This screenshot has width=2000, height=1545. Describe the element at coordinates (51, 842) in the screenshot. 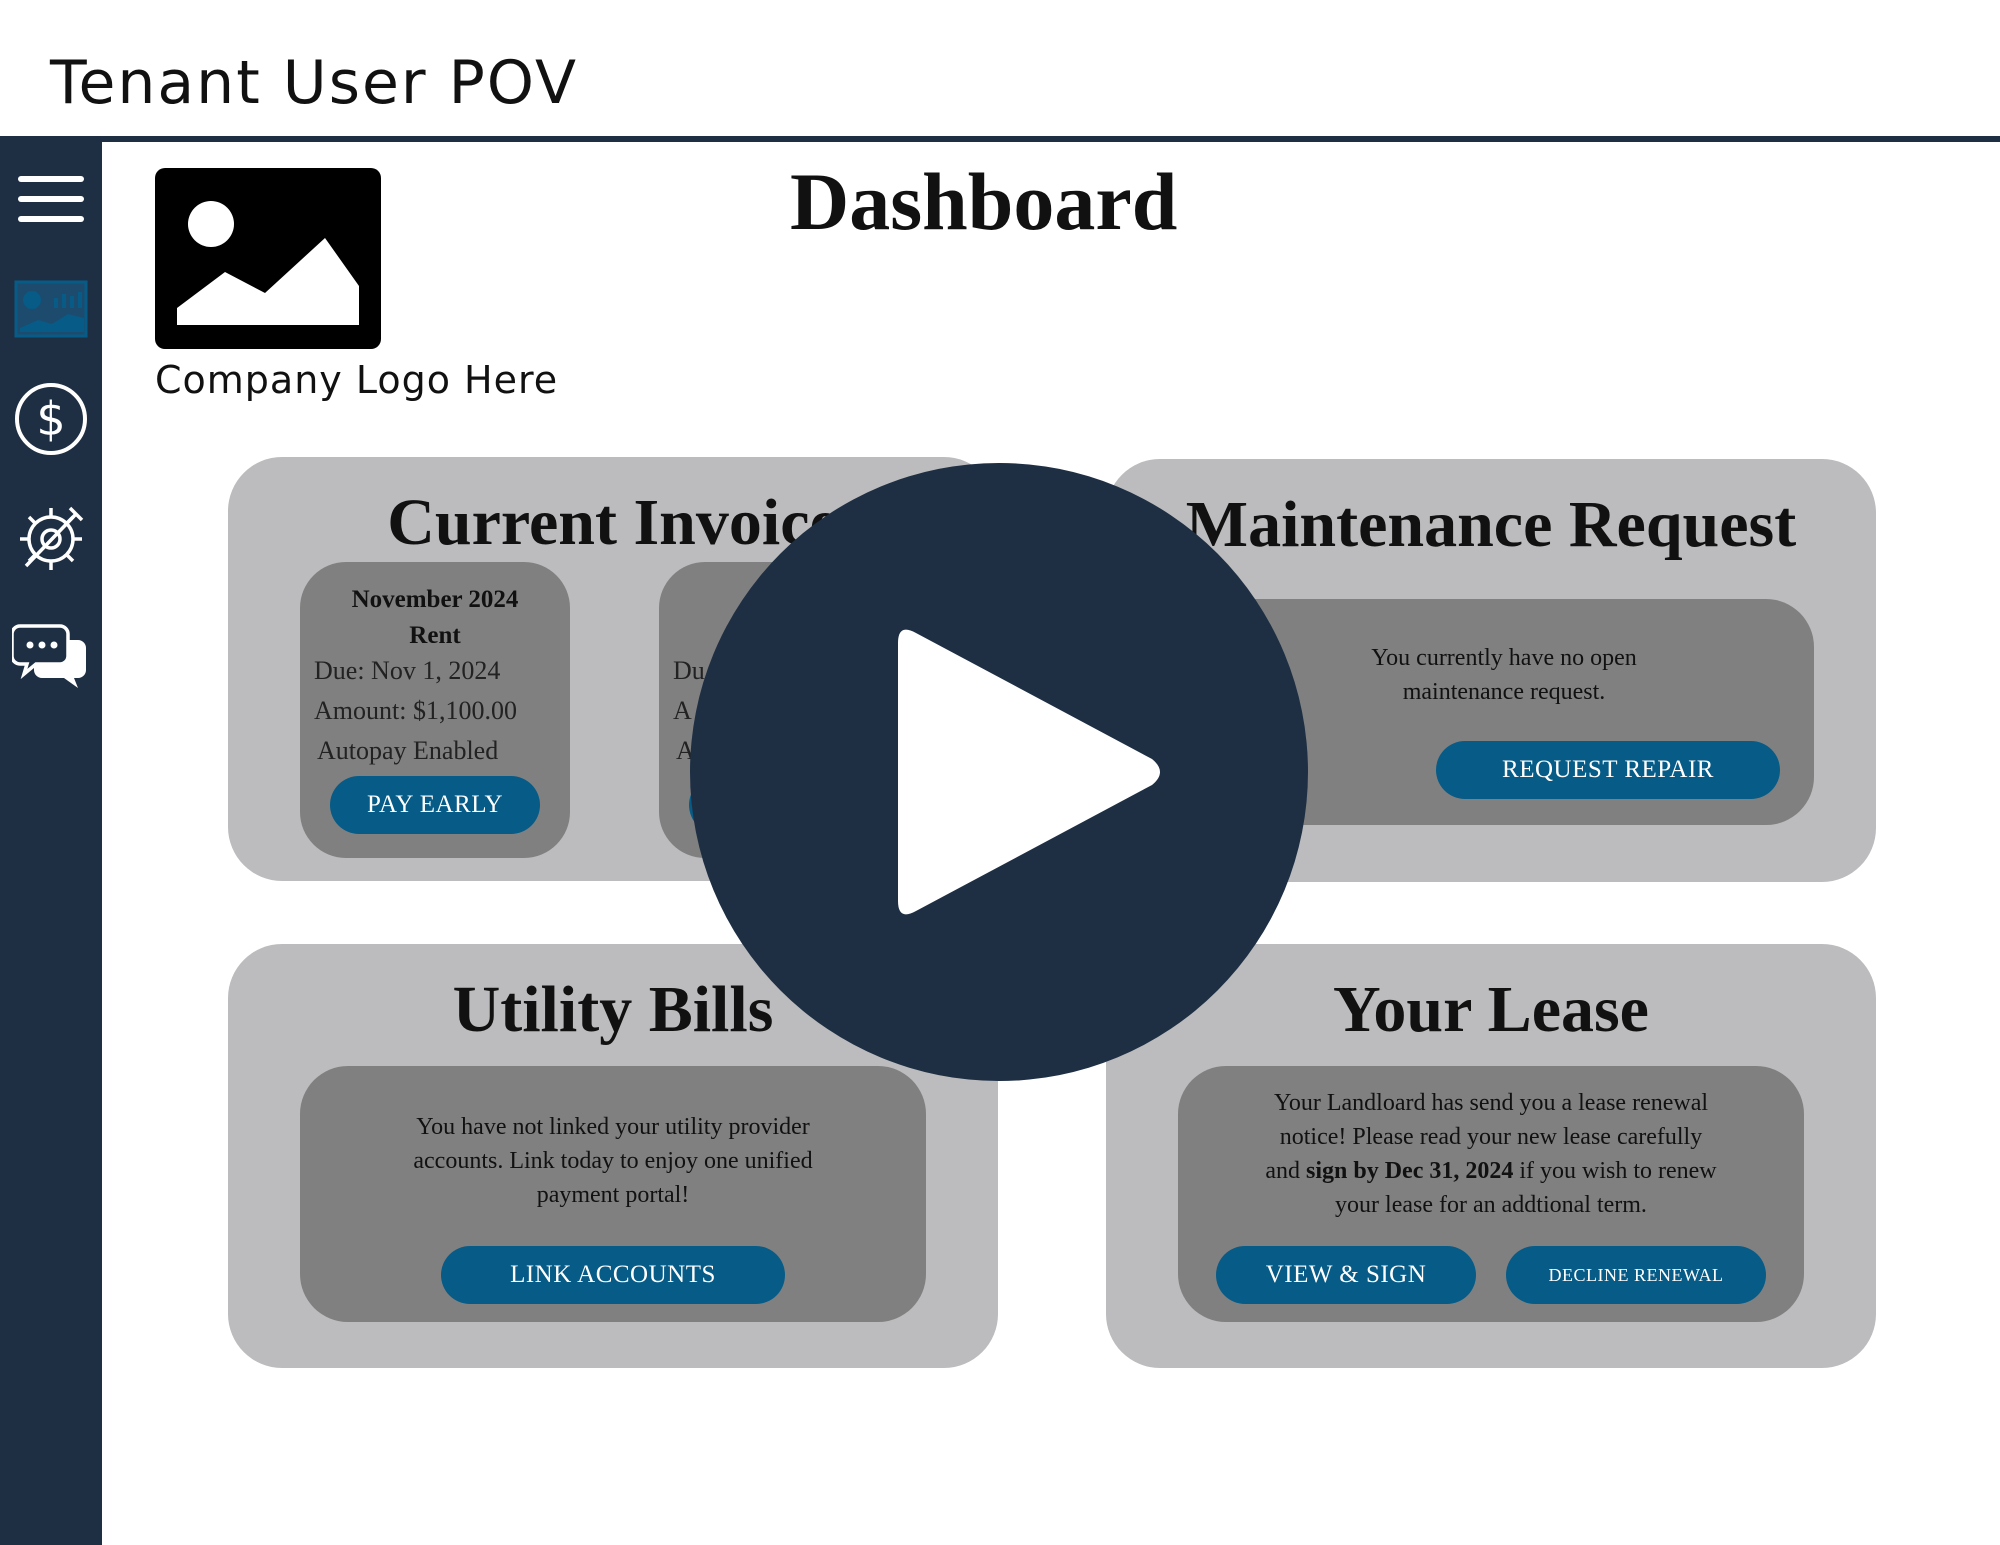

I see `sidebar: $` at that location.